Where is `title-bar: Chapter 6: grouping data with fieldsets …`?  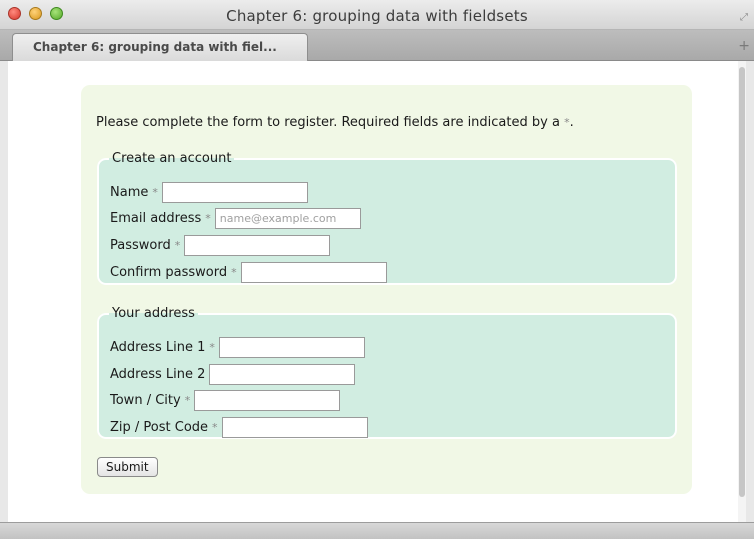
title-bar: Chapter 6: grouping data with fieldsets … is located at coordinates (377, 15).